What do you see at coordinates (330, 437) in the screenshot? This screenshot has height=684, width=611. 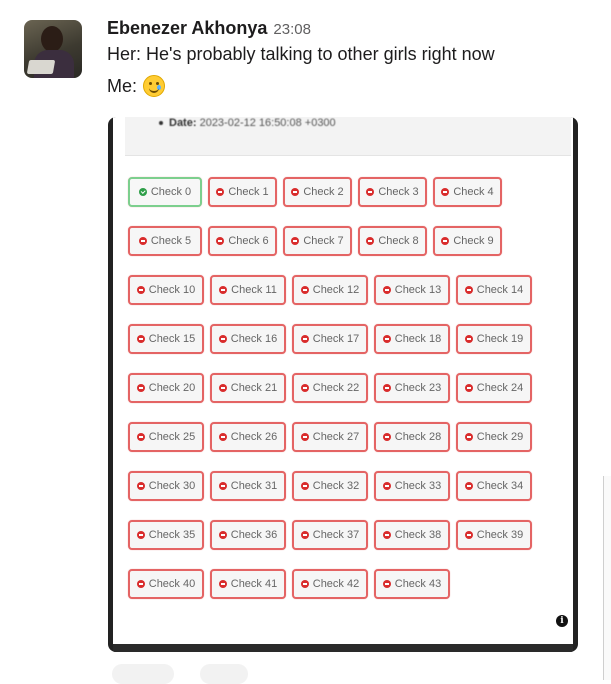 I see `check-button: Check 27` at bounding box center [330, 437].